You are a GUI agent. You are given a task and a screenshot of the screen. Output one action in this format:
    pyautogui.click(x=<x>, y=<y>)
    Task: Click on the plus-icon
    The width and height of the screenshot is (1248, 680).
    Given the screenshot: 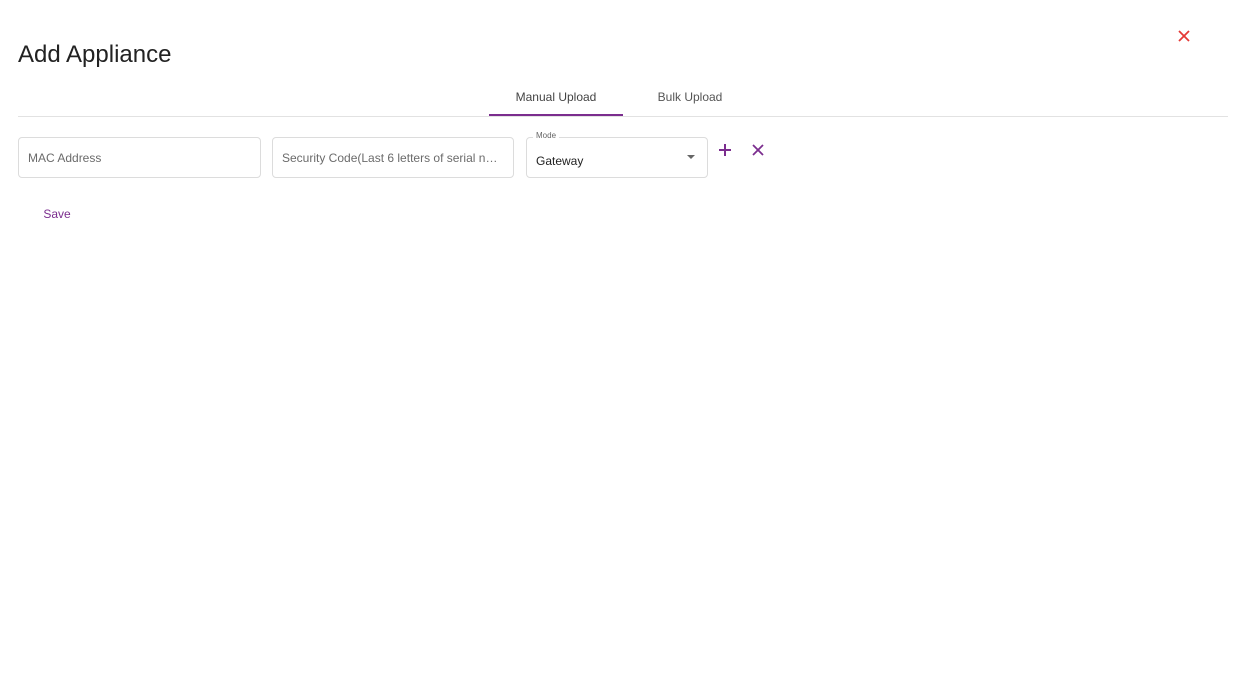 What is the action you would take?
    pyautogui.click(x=725, y=150)
    